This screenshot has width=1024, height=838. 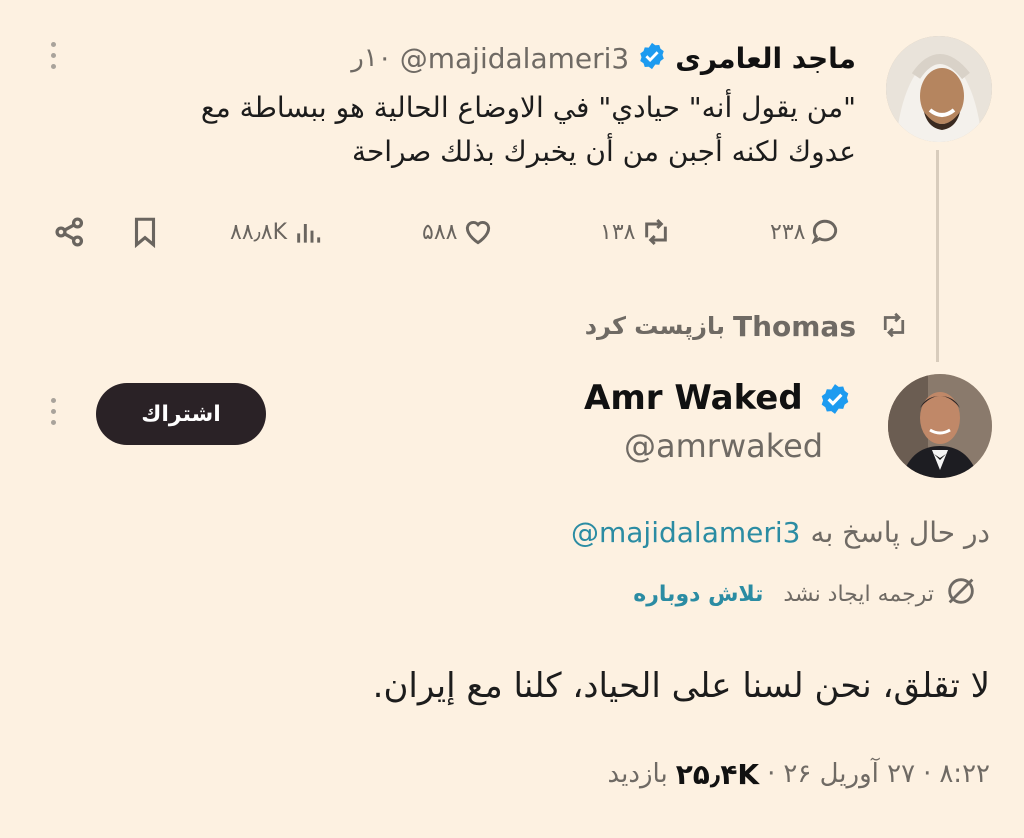 I want to click on tweet2-handle: @amrwaked, so click(x=723, y=446).